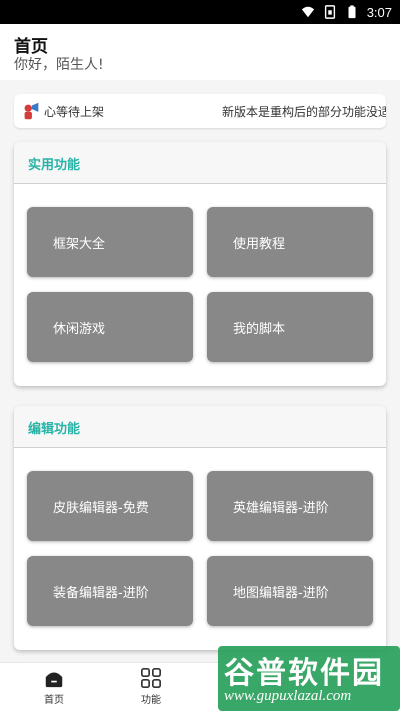  What do you see at coordinates (101, 593) in the screenshot?
I see `tile-label: 装备编辑器-进阶` at bounding box center [101, 593].